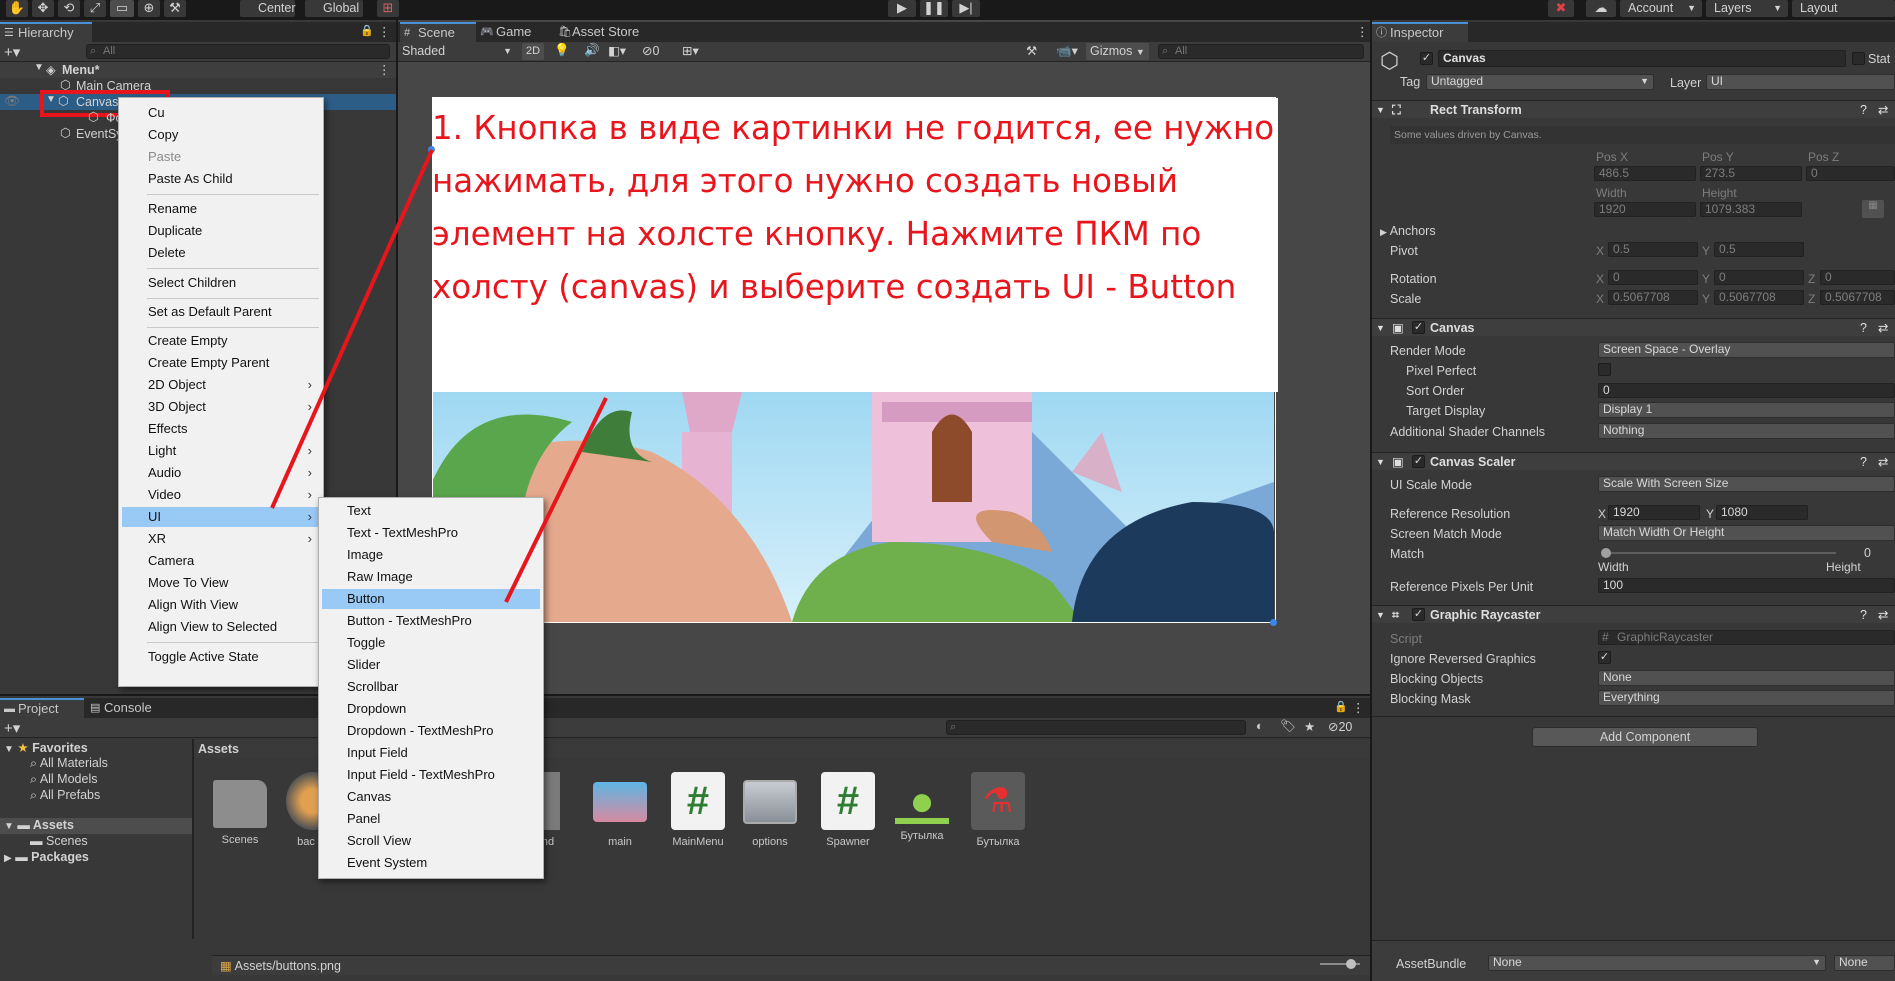 The width and height of the screenshot is (1895, 981). I want to click on annotation-overlay, so click(439, 376).